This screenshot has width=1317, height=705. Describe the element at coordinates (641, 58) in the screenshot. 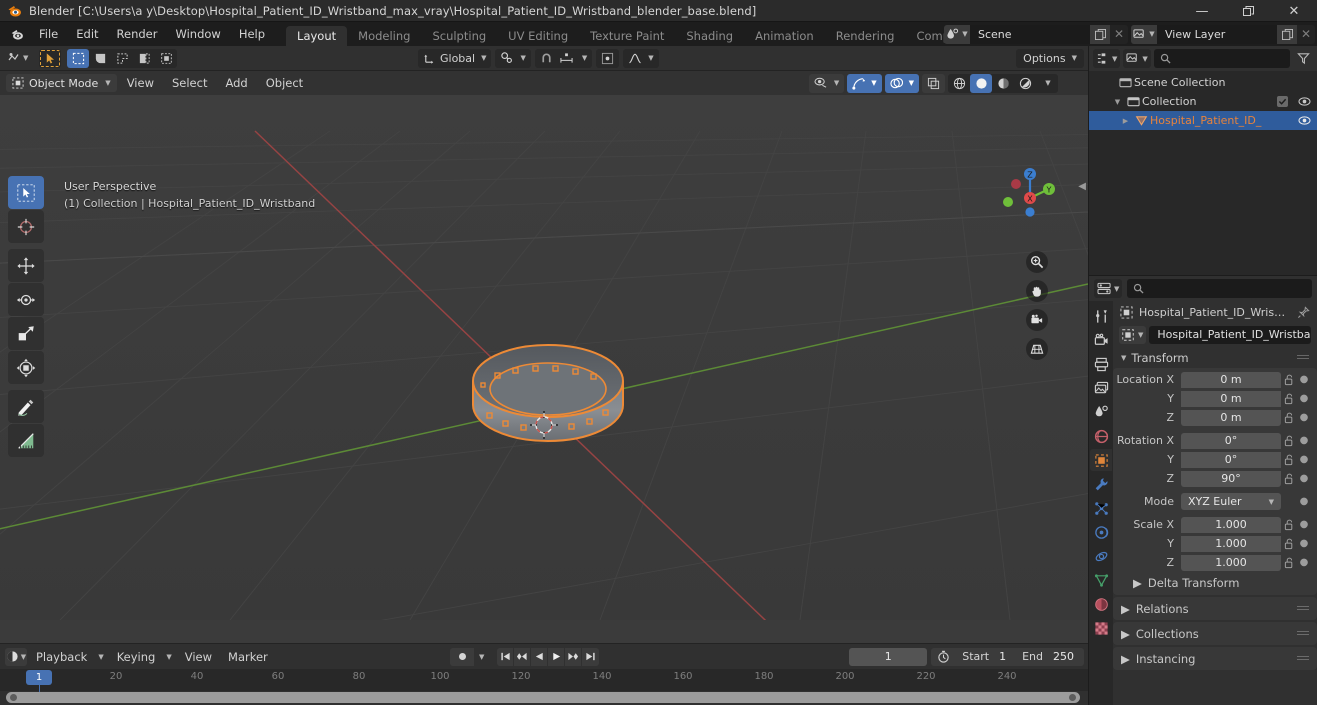

I see `proportional-falloff-dropdown: ▼` at that location.